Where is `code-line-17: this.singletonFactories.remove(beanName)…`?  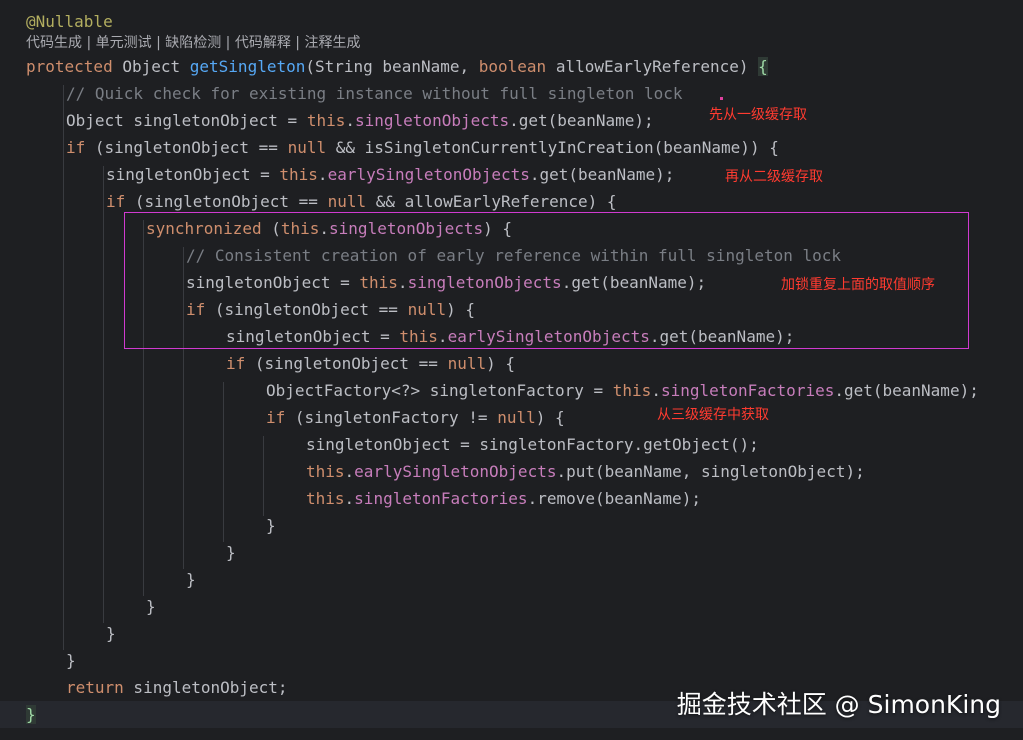 code-line-17: this.singletonFactories.remove(beanName)… is located at coordinates (503, 498).